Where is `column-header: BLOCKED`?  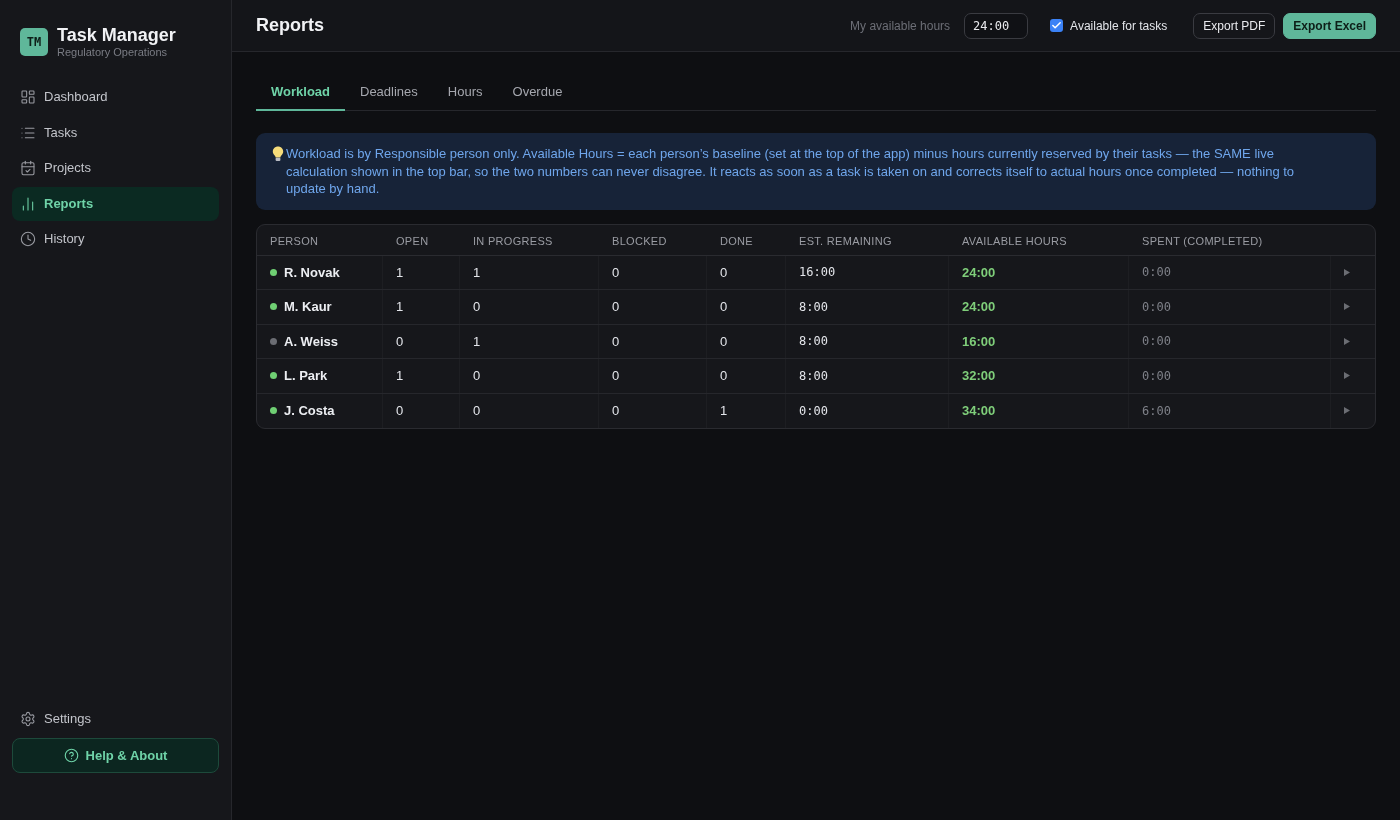 column-header: BLOCKED is located at coordinates (639, 240).